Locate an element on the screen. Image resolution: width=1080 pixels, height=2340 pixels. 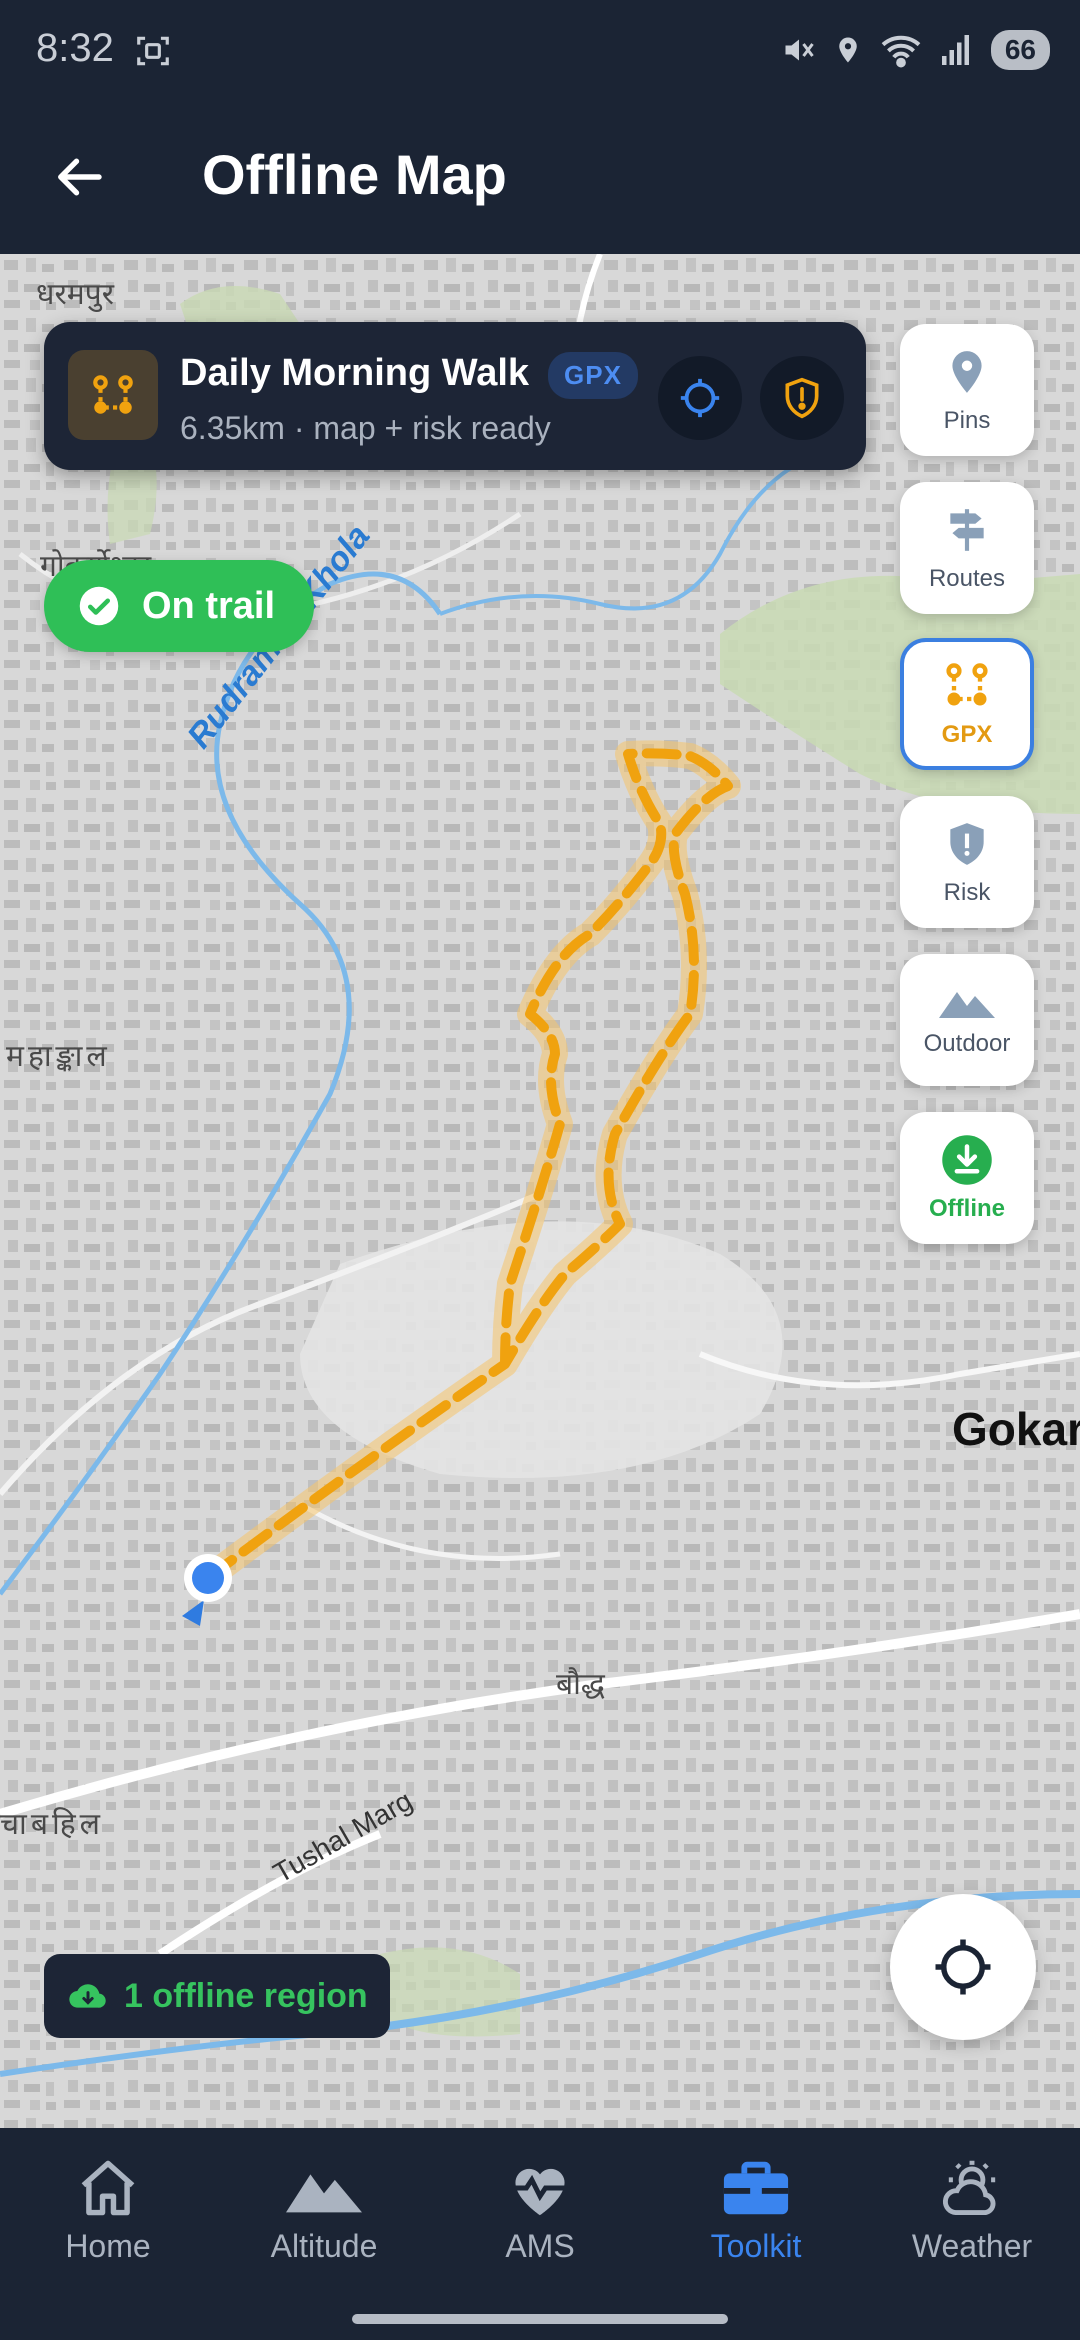
status-icons: 66 is located at coordinates (915, 50).